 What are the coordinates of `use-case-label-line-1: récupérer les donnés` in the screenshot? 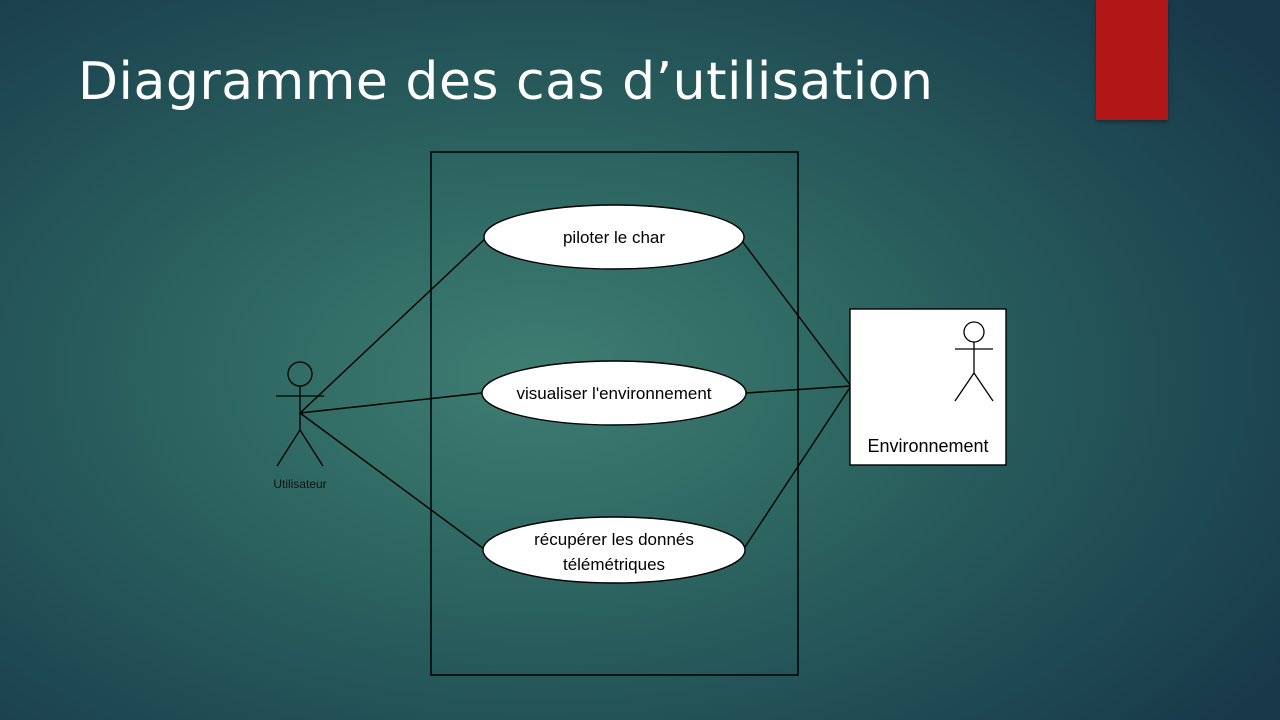 It's located at (614, 539).